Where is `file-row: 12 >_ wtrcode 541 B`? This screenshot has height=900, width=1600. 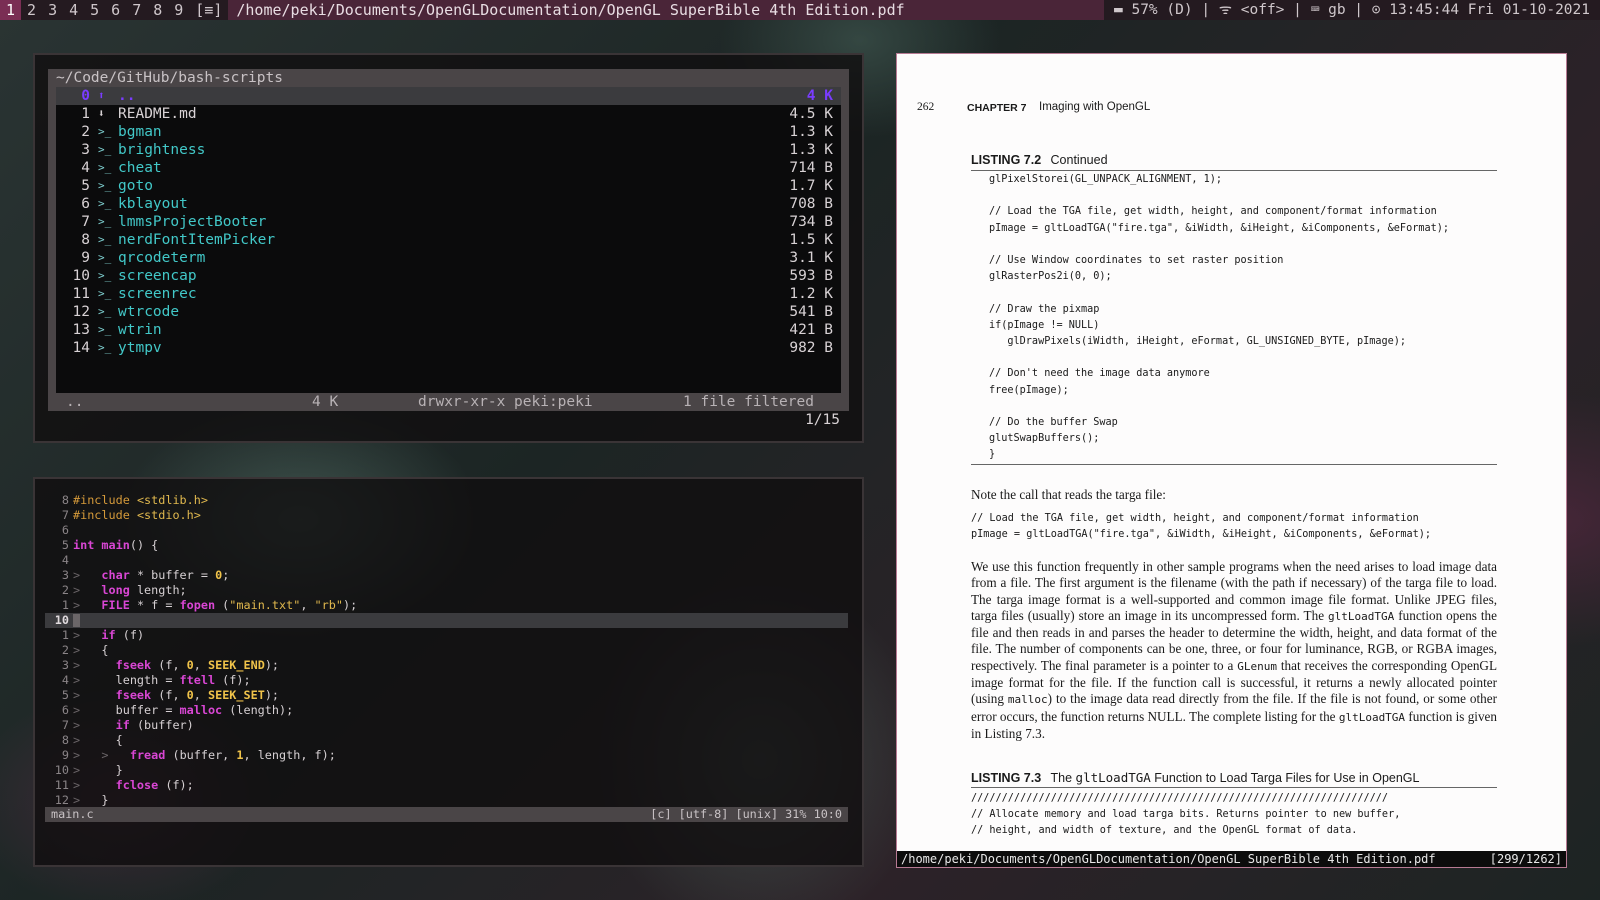 file-row: 12 >_ wtrcode 541 B is located at coordinates (448, 312).